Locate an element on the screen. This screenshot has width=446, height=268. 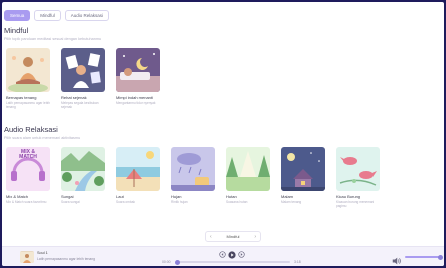
now-playing-title: Soul 1 is located at coordinates (42, 253).